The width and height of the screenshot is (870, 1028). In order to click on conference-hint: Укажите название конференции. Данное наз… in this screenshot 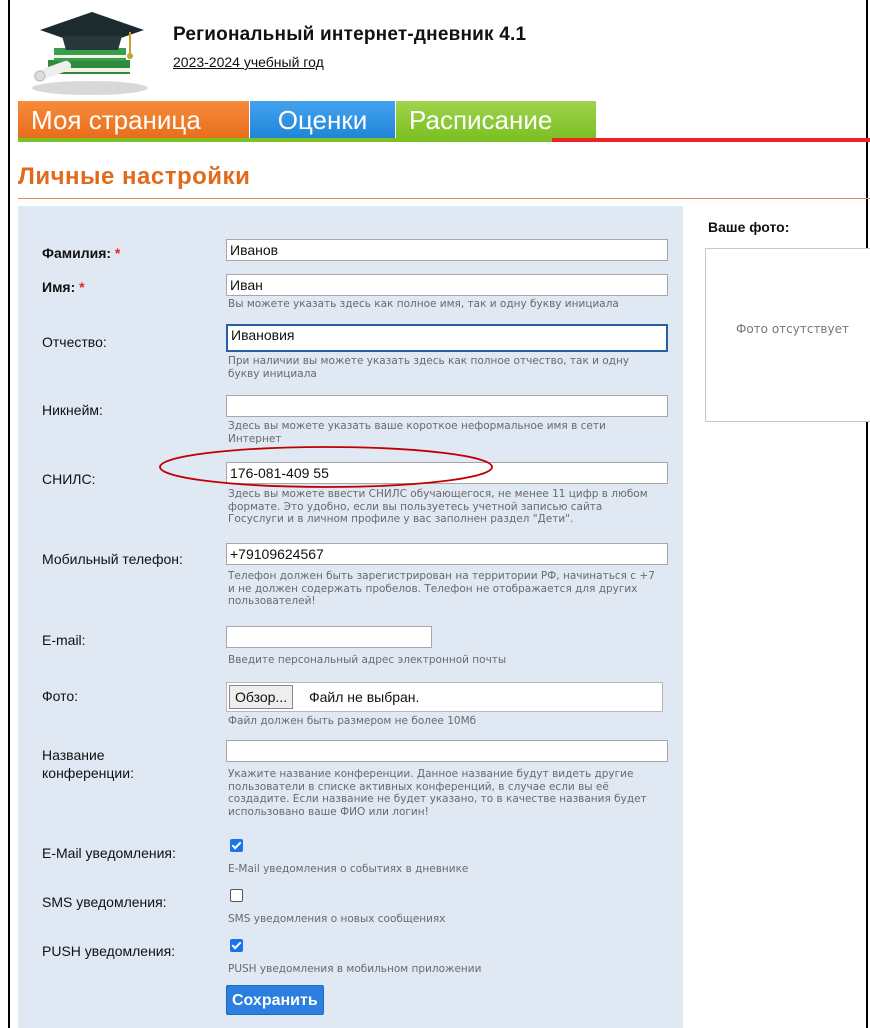, I will do `click(437, 793)`.